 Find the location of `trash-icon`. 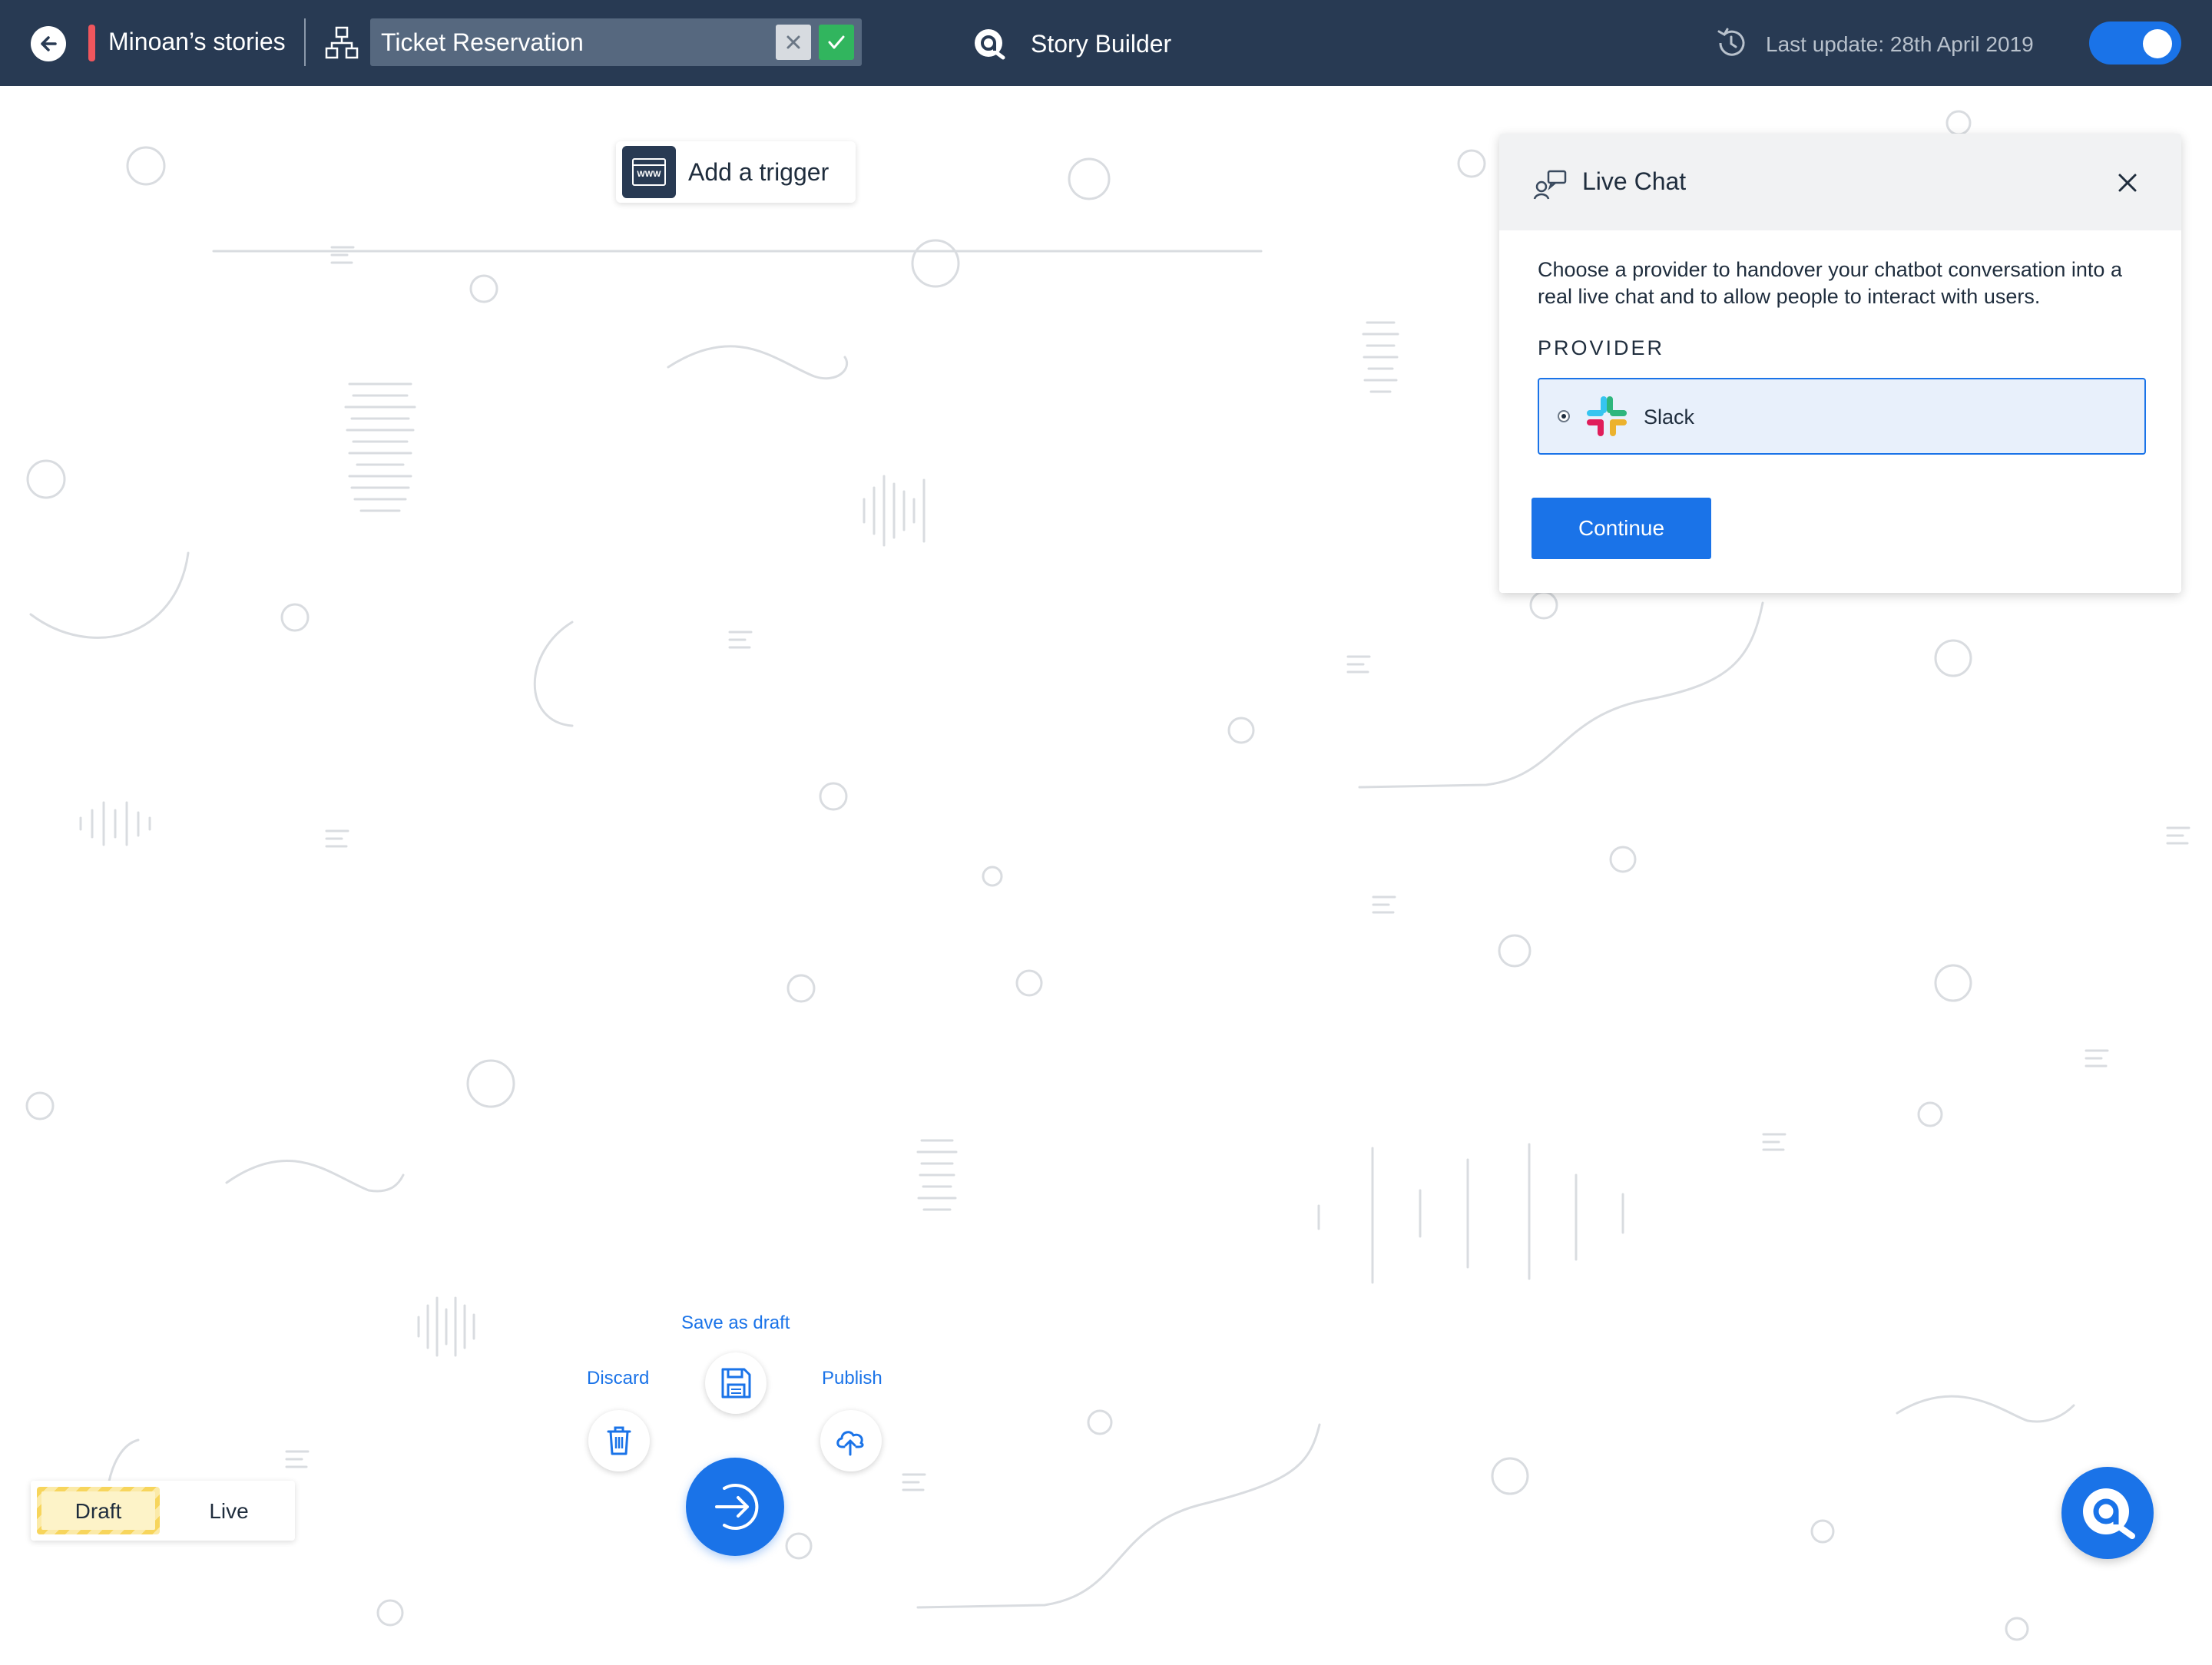

trash-icon is located at coordinates (619, 1441).